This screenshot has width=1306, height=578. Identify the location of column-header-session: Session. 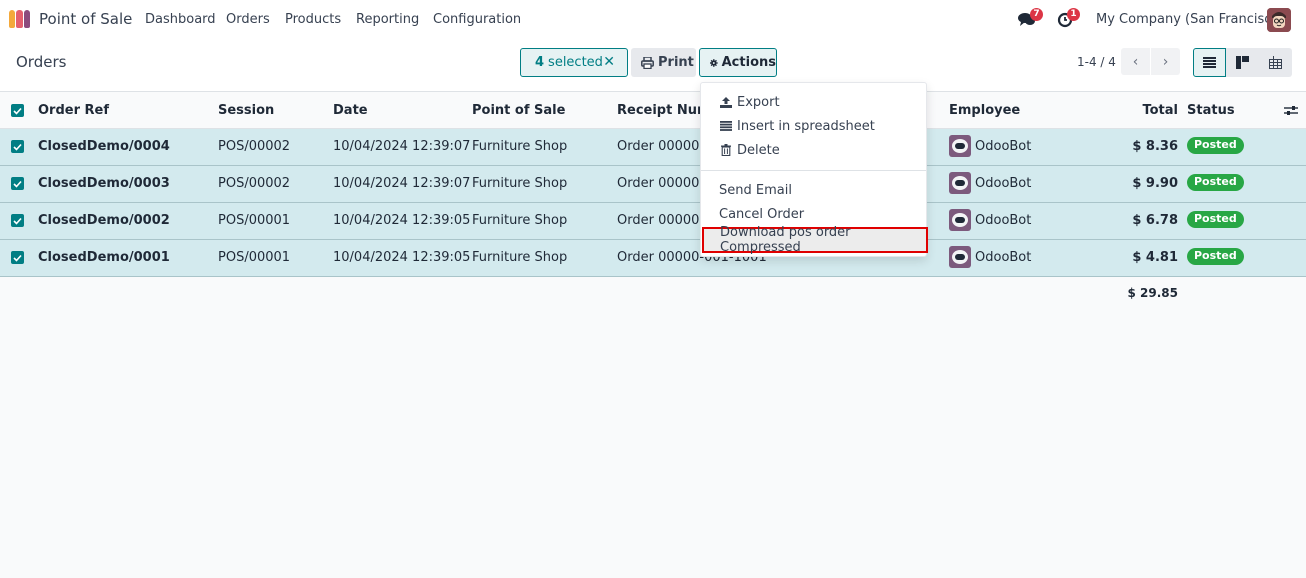
(246, 110).